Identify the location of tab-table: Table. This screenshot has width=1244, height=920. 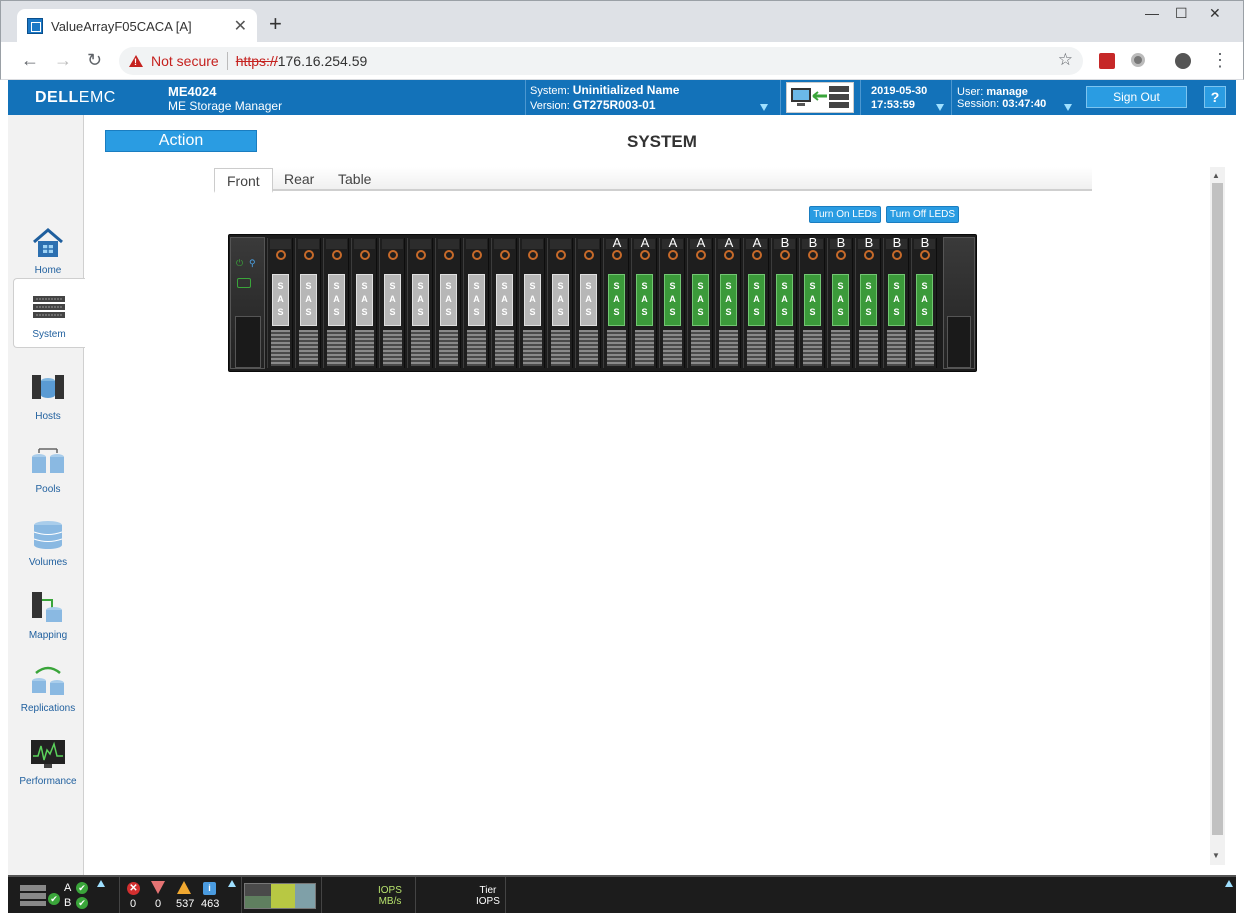
(354, 179).